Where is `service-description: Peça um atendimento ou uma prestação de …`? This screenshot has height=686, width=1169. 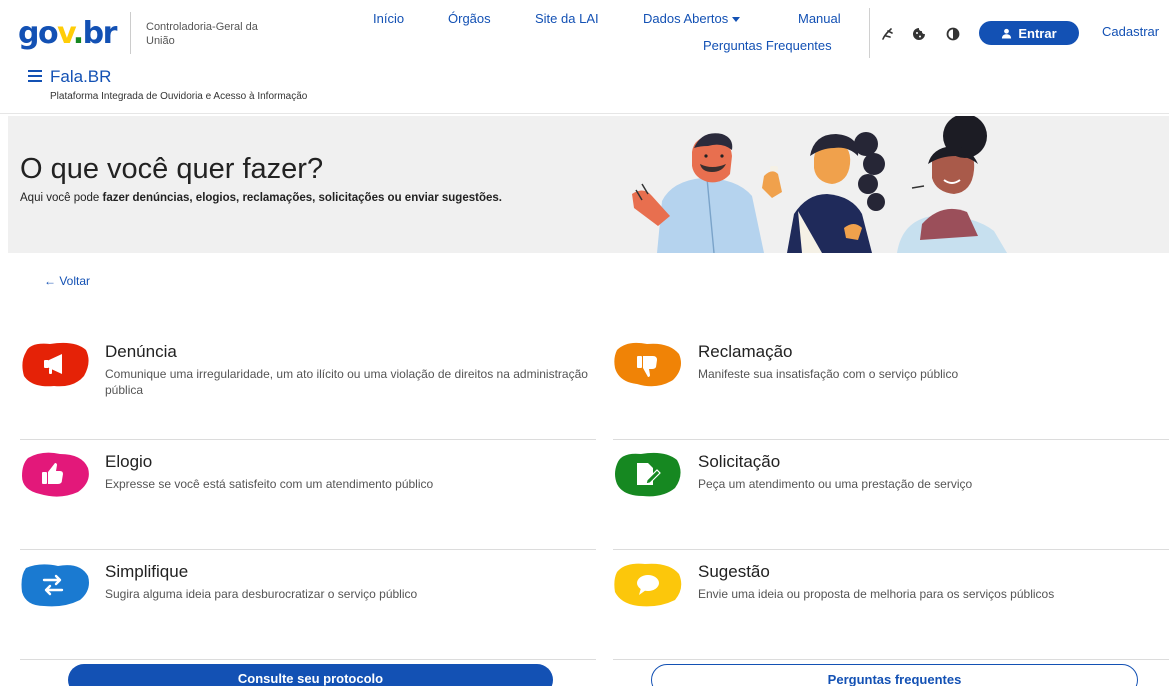 service-description: Peça um atendimento ou uma prestação de … is located at coordinates (835, 484).